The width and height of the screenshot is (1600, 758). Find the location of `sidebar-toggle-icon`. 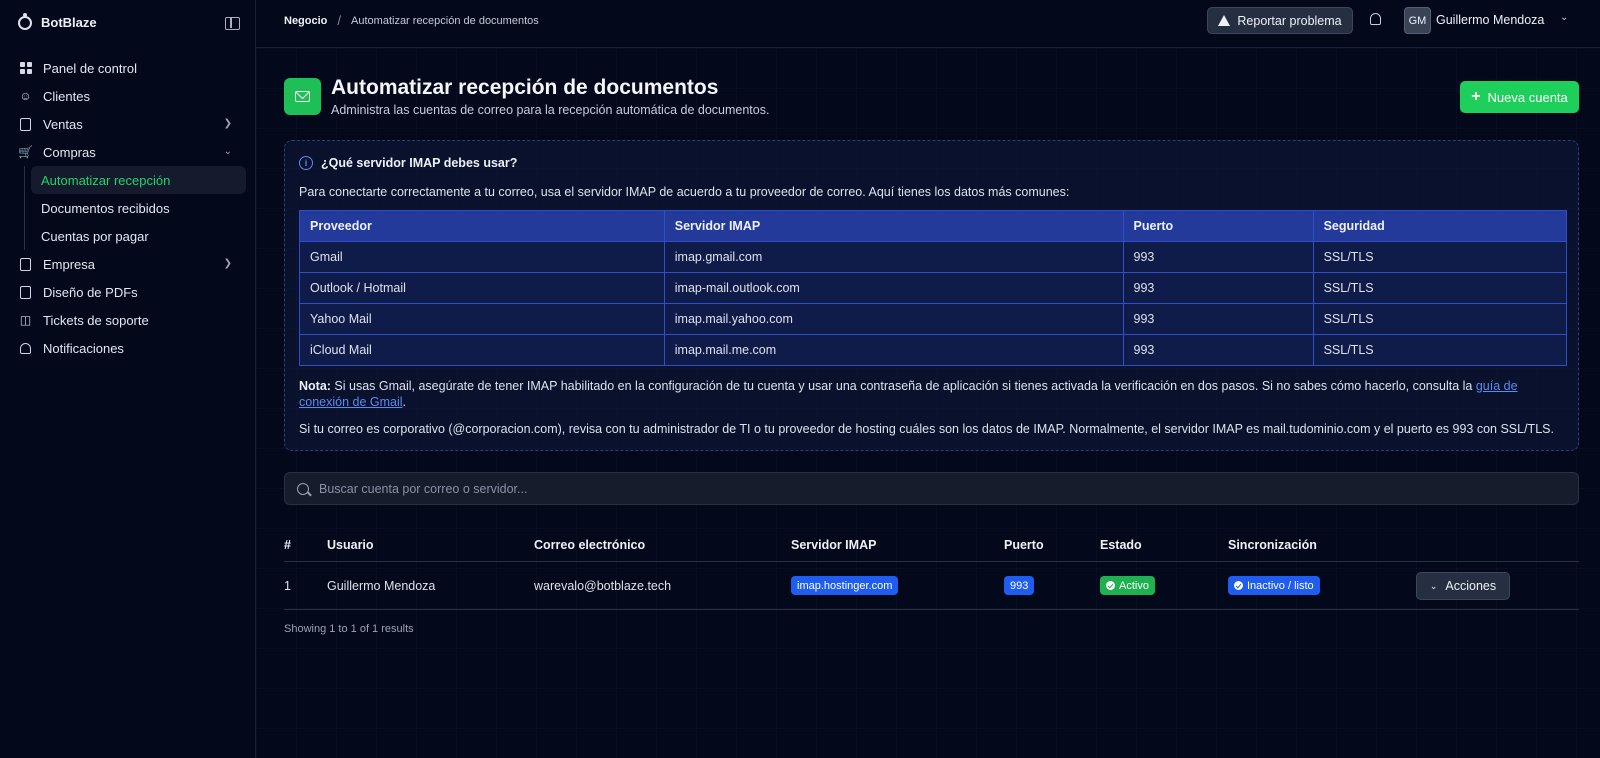

sidebar-toggle-icon is located at coordinates (232, 23).